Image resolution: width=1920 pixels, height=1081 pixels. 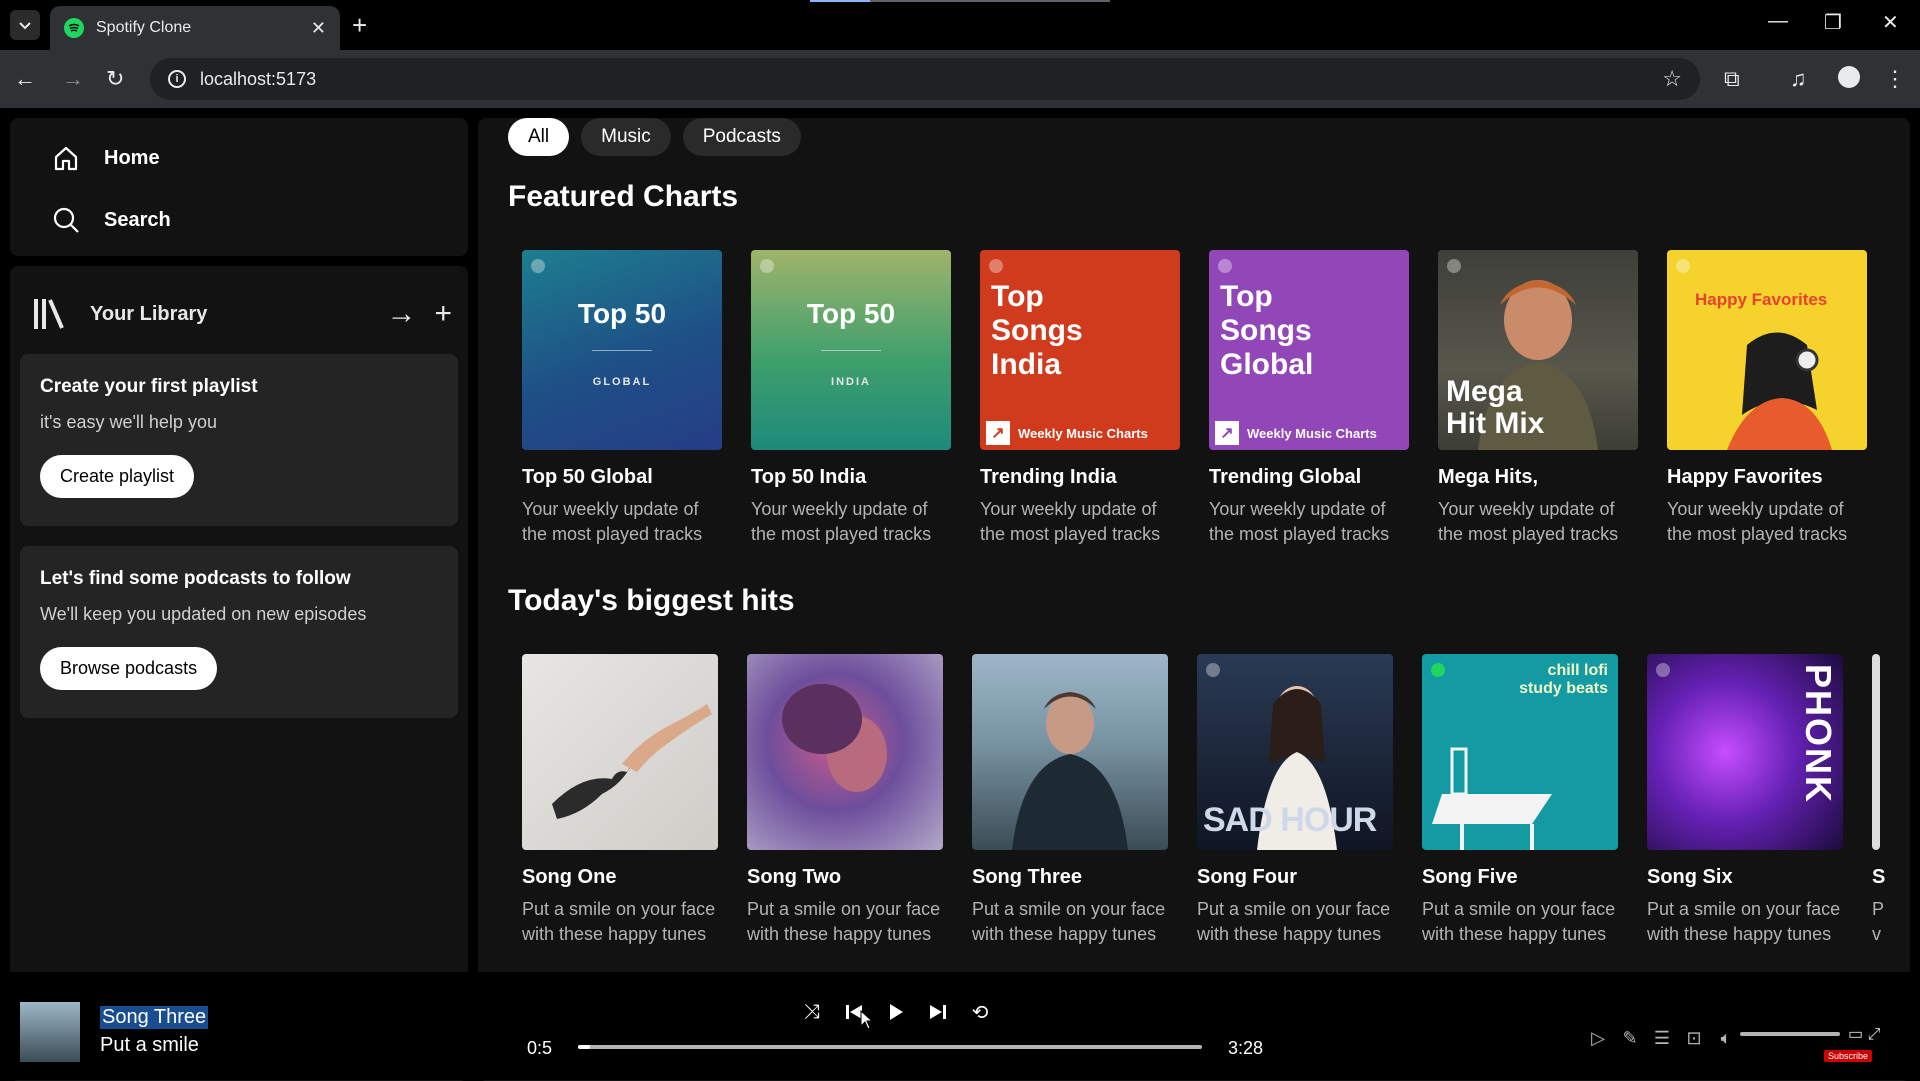 I want to click on miniplayer-icon: ▭ ⤢, so click(x=1864, y=1034).